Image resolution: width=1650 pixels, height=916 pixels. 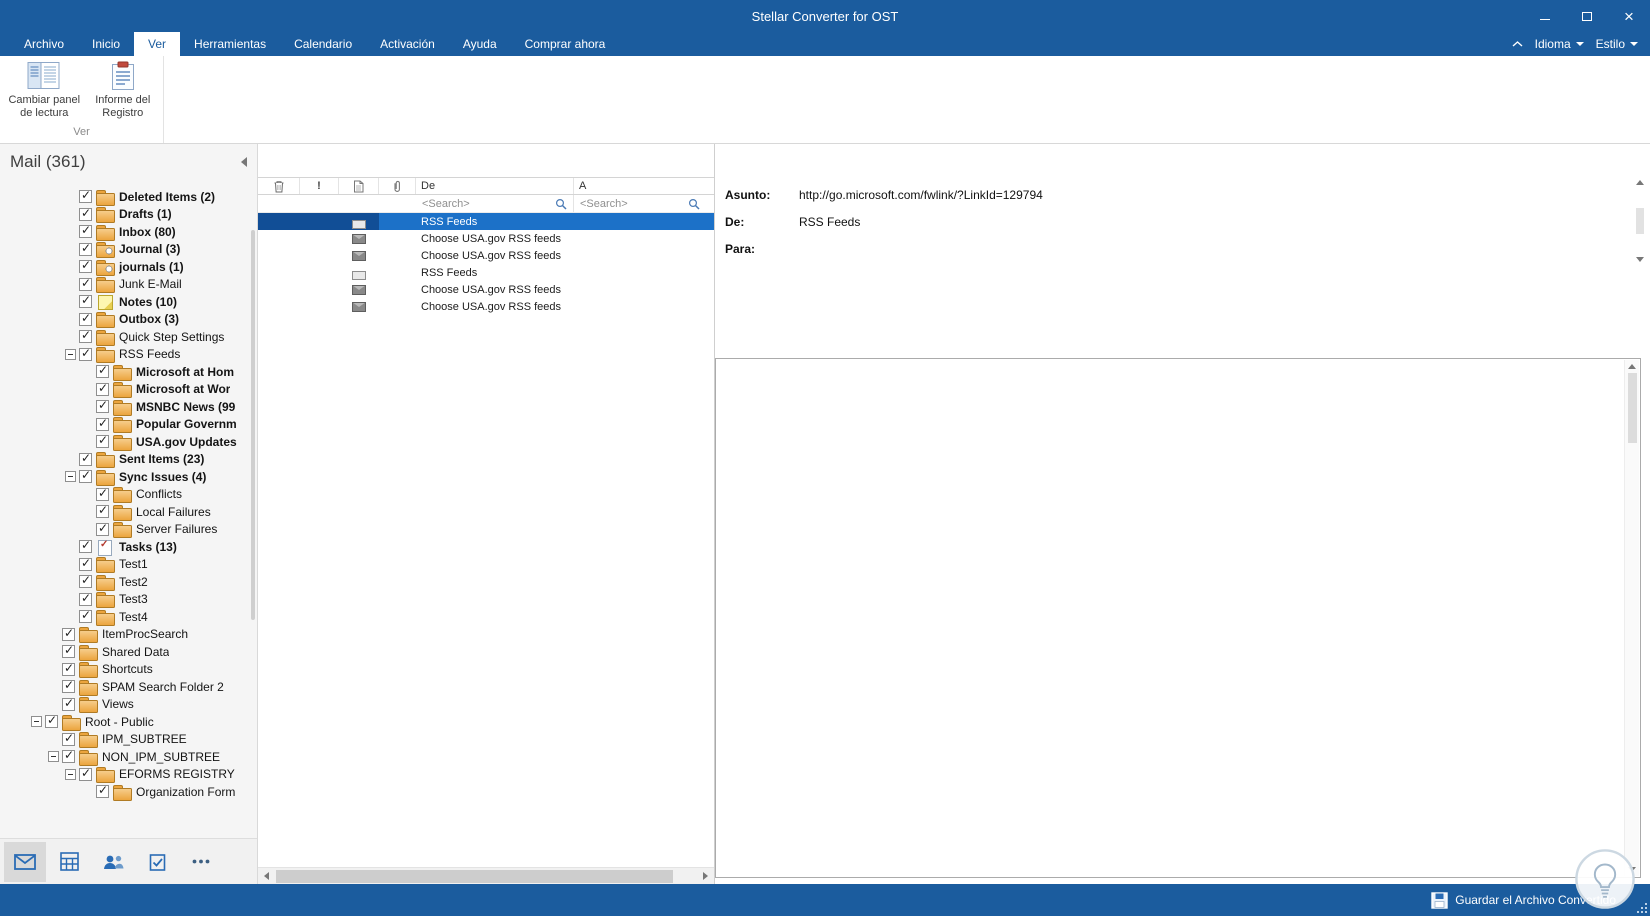 What do you see at coordinates (128, 425) in the screenshot?
I see `tree-item-popular-governm: Popular Governm` at bounding box center [128, 425].